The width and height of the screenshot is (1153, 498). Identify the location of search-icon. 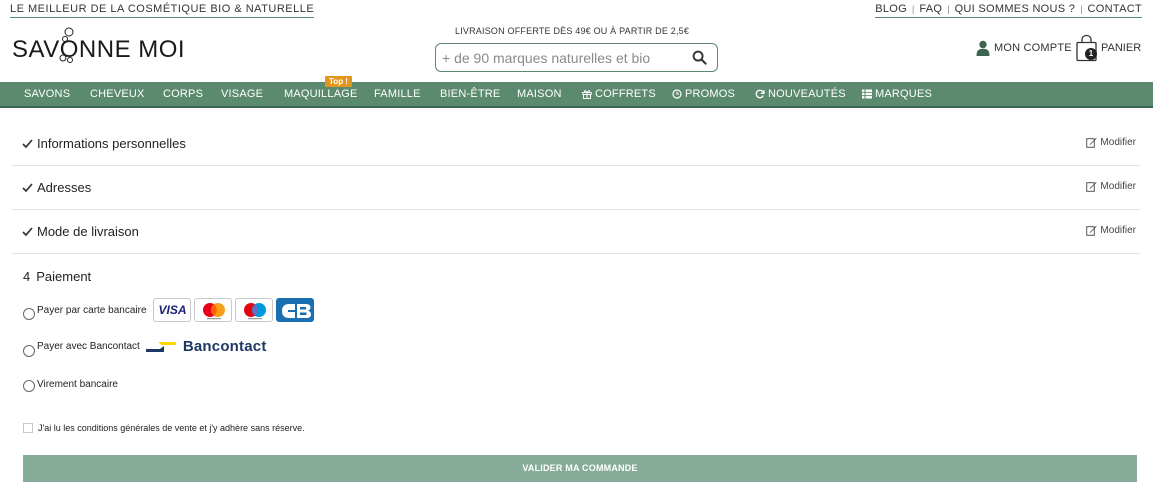
(699, 57).